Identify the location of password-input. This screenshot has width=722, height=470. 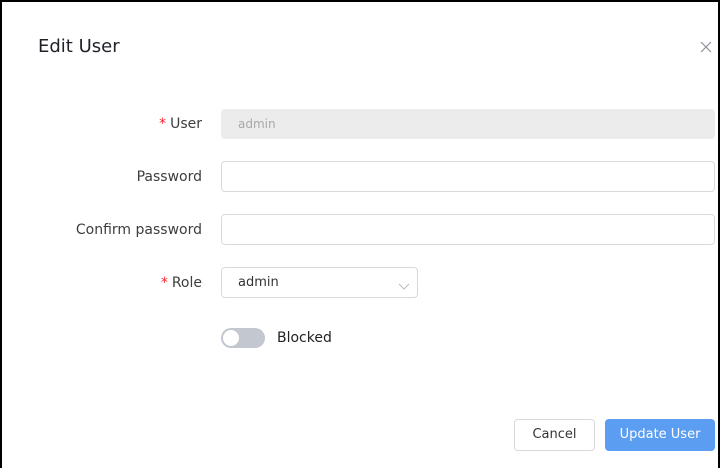
(468, 176).